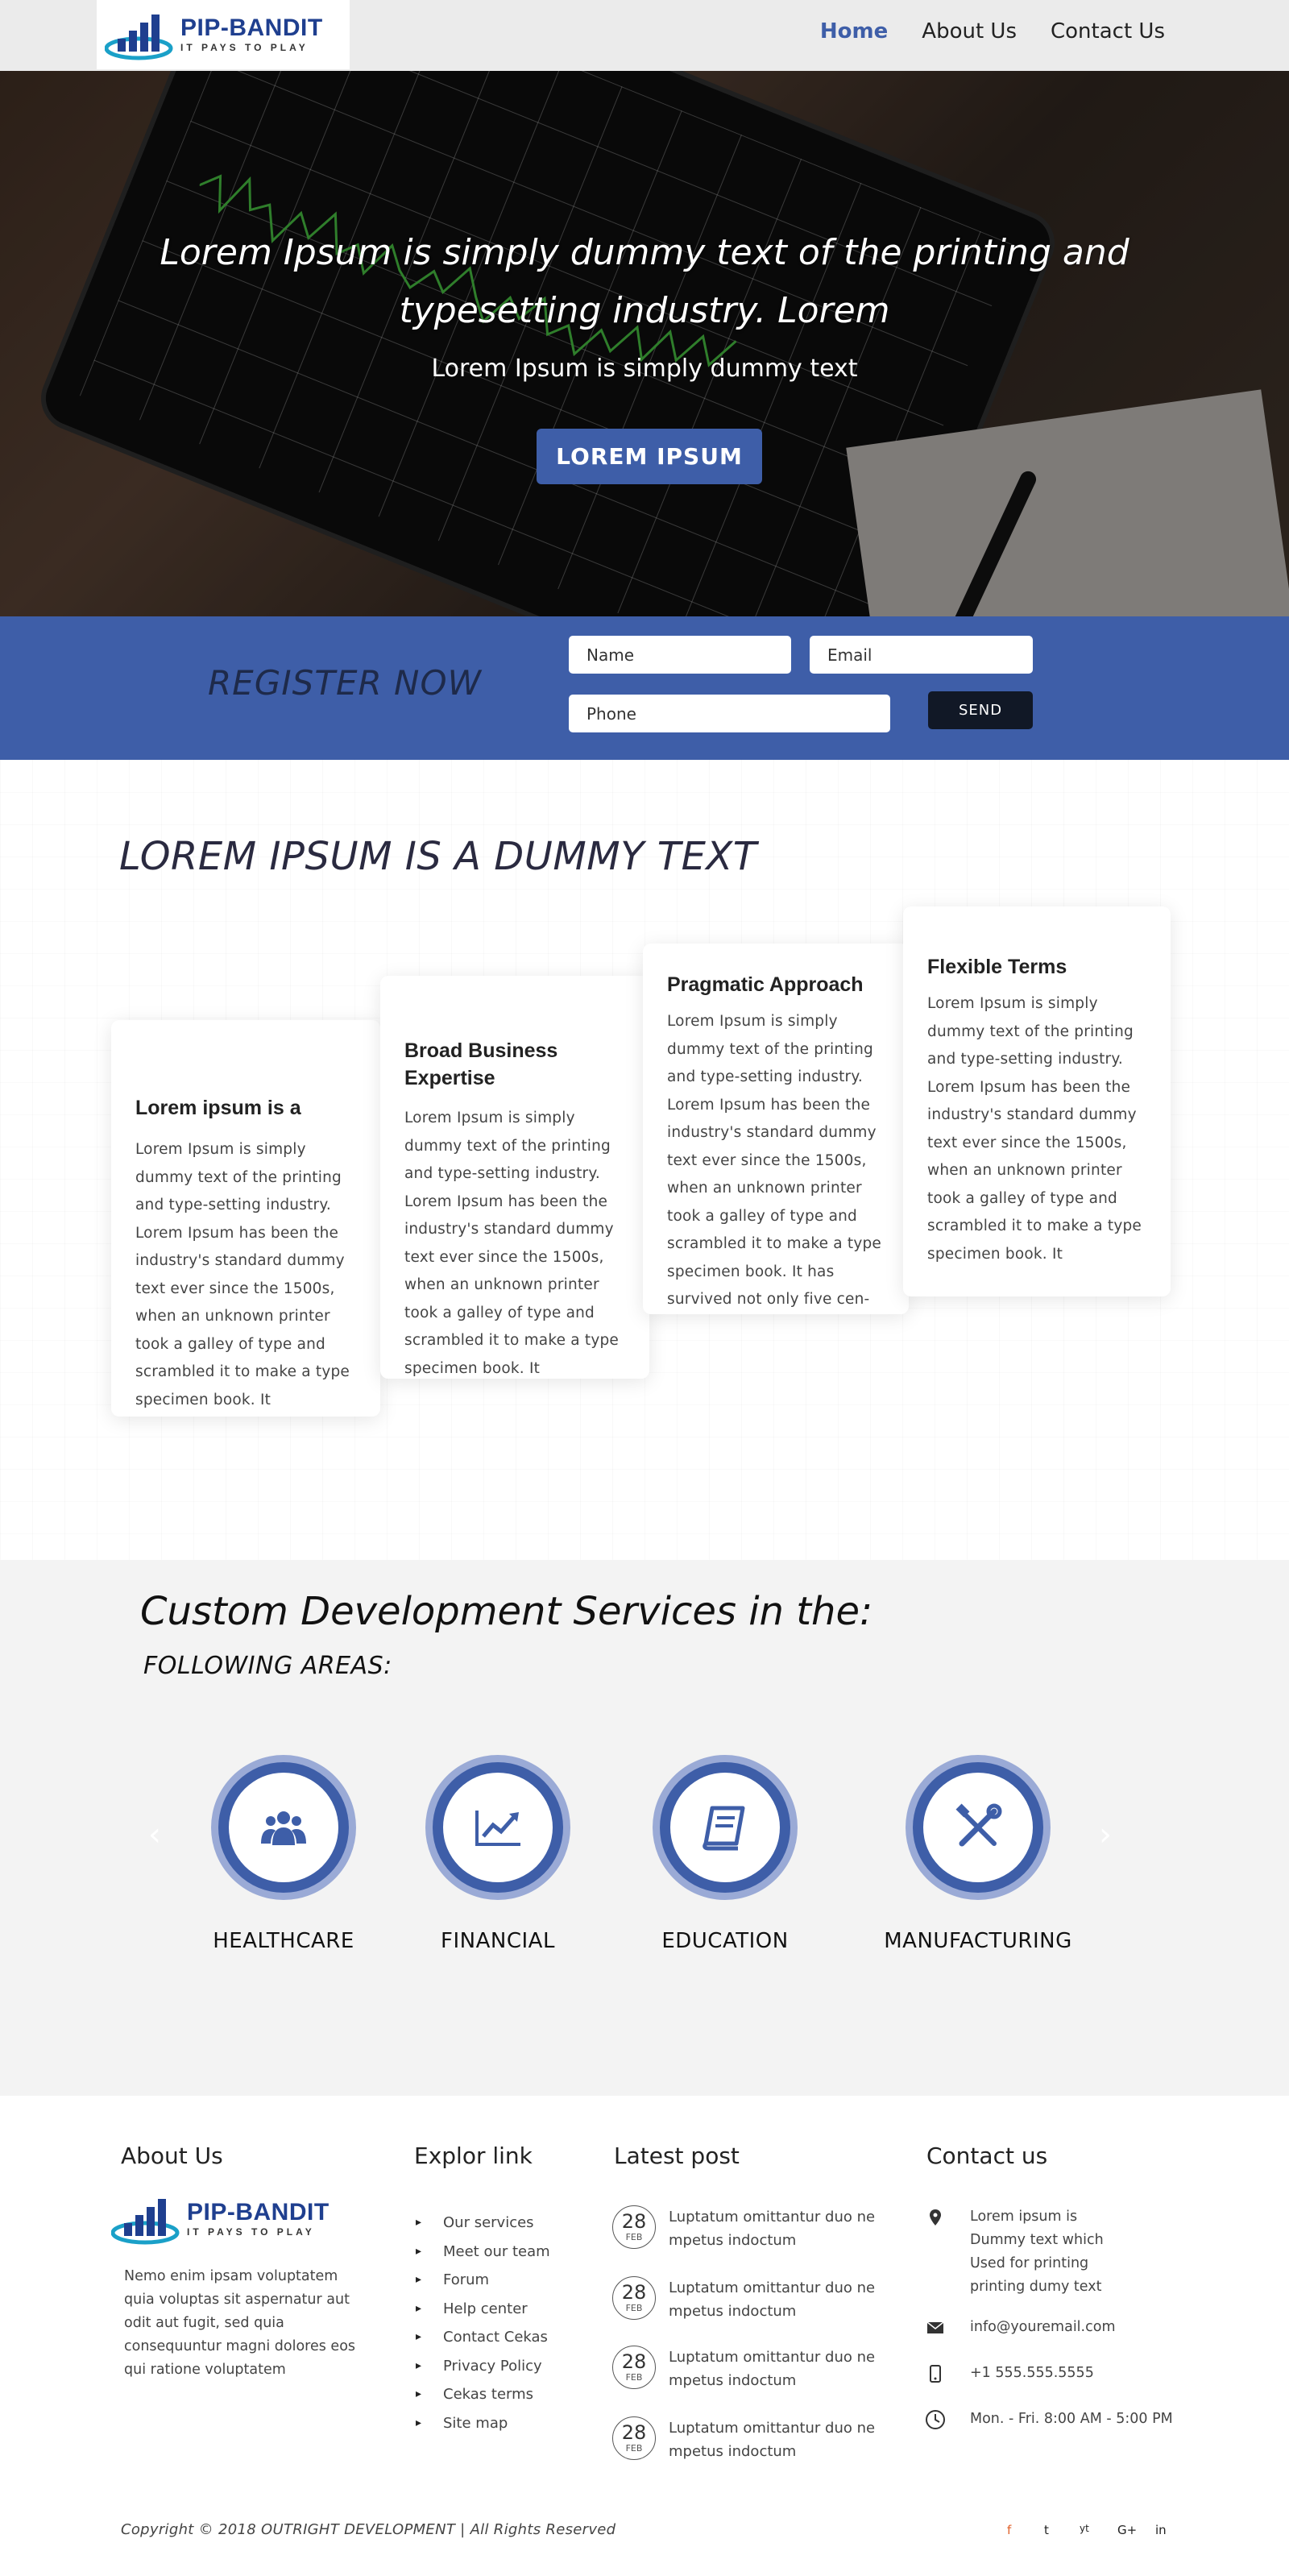 The image size is (1289, 2576). What do you see at coordinates (483, 2223) in the screenshot?
I see `footer-link: Our services` at bounding box center [483, 2223].